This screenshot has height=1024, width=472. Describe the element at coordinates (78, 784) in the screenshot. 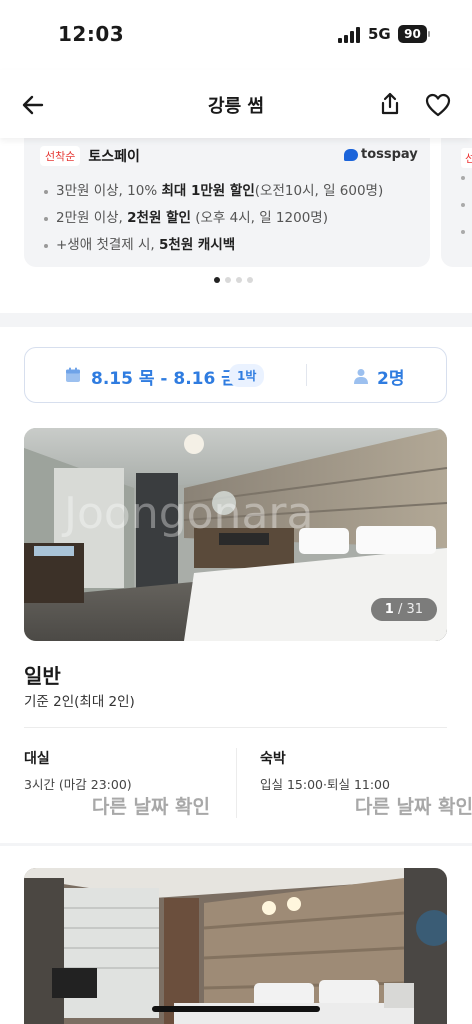

I see `option-detail: 3시간 (마감 23:00)` at that location.